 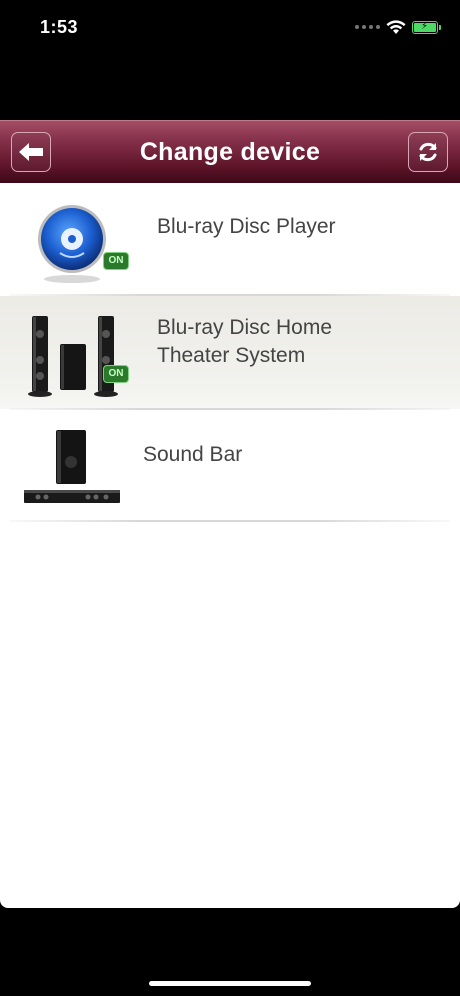 I want to click on refresh-button, so click(x=428, y=152).